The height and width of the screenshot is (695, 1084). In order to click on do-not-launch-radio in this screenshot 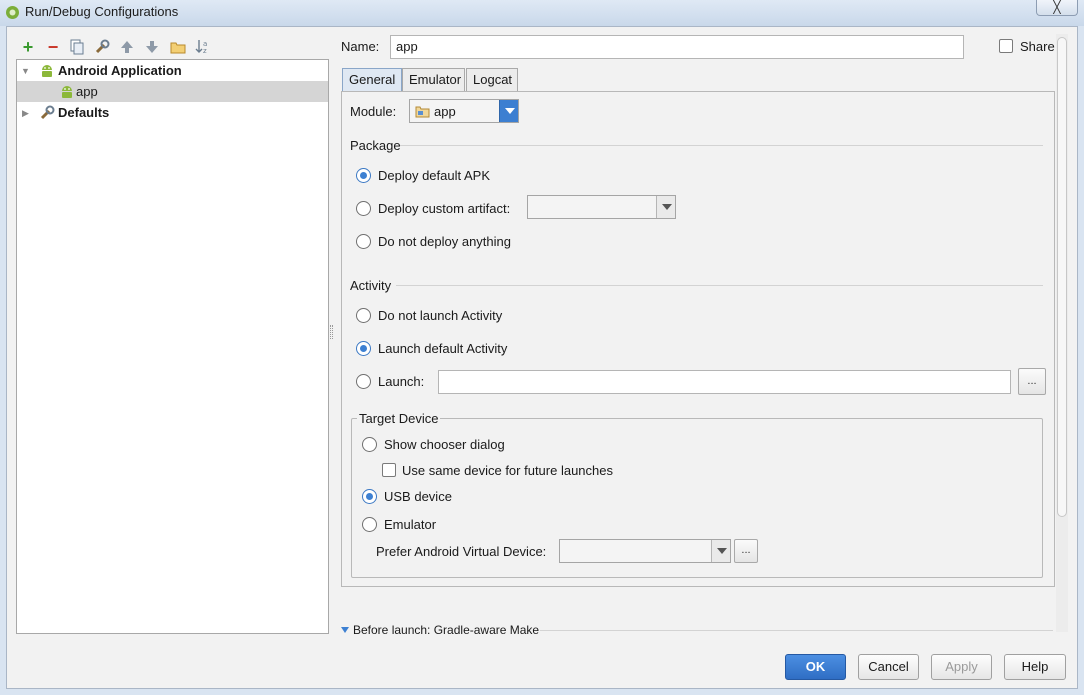, I will do `click(363, 315)`.